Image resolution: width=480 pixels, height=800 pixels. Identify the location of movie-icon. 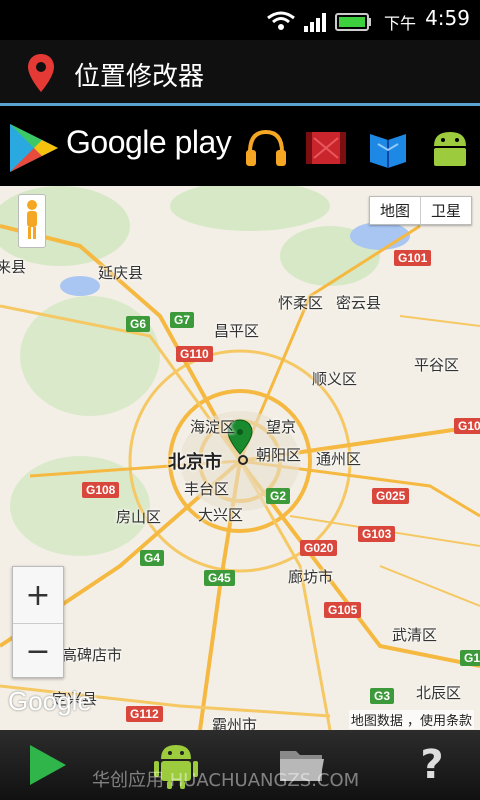
(326, 148).